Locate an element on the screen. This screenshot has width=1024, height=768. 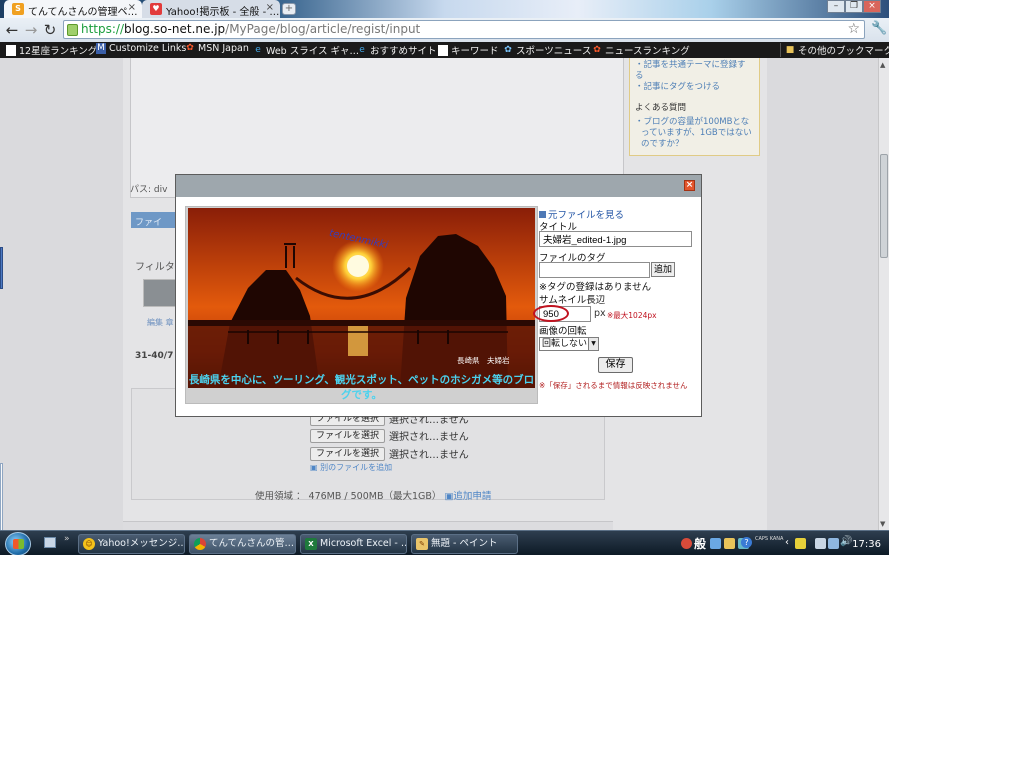
thumbnail-label: サムネイル長辺 is located at coordinates (572, 300).